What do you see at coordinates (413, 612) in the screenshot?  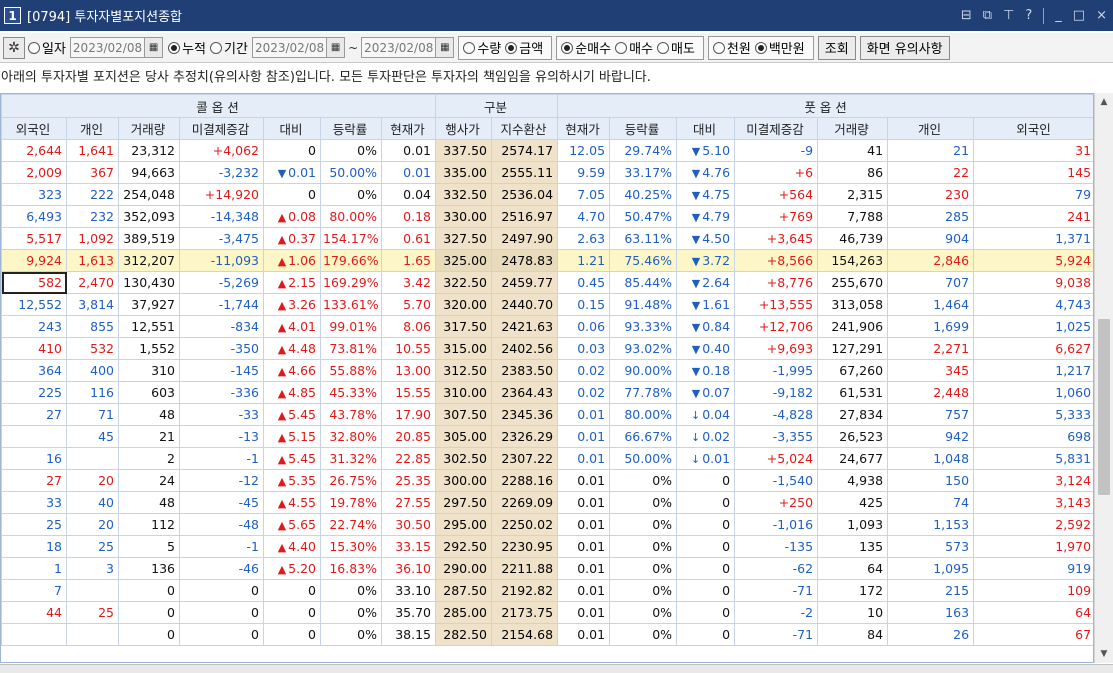 I see `call-price-cell-value: 35.70` at bounding box center [413, 612].